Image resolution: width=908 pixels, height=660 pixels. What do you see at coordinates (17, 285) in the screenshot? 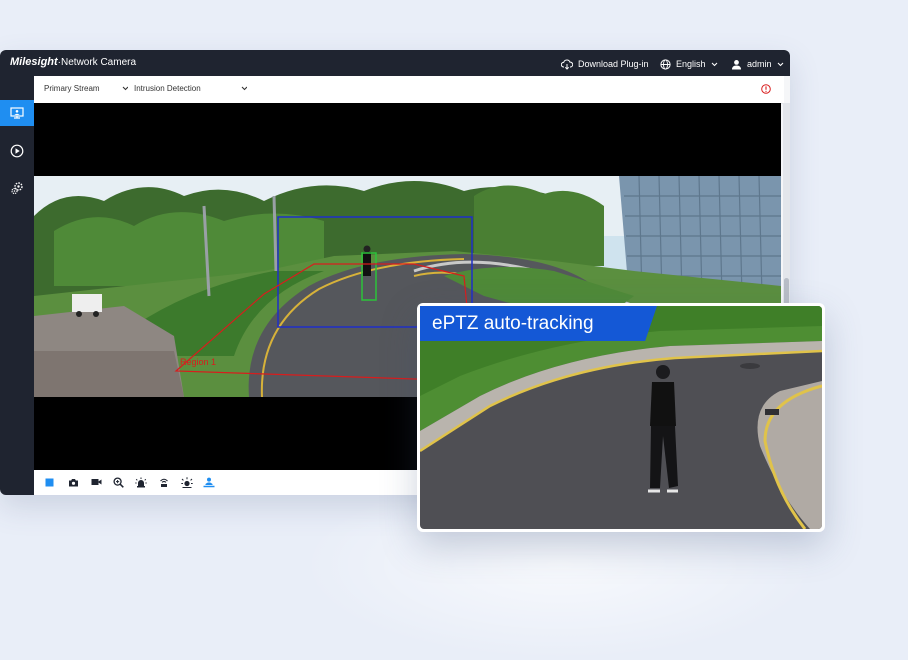
I see `sidebar` at bounding box center [17, 285].